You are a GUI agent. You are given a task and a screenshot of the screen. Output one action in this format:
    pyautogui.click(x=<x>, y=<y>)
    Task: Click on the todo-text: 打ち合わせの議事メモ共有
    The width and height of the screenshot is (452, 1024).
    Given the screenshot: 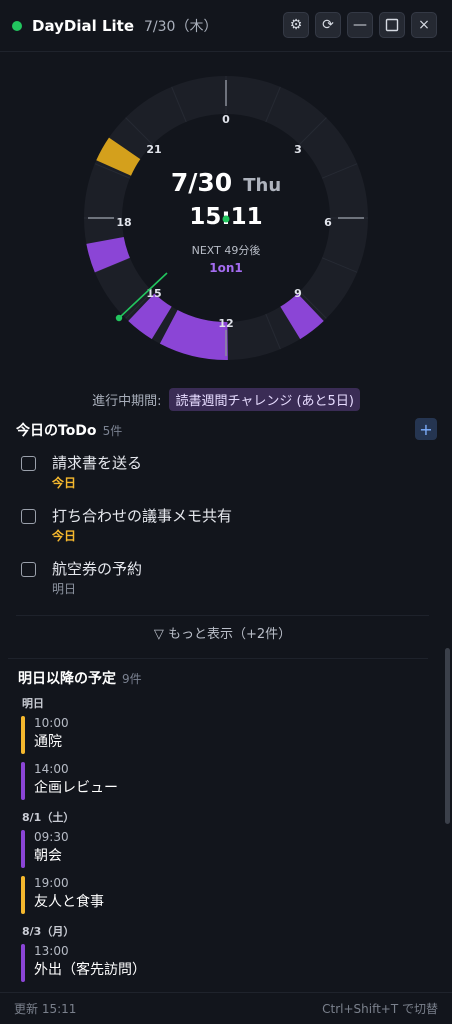 What is the action you would take?
    pyautogui.click(x=142, y=516)
    